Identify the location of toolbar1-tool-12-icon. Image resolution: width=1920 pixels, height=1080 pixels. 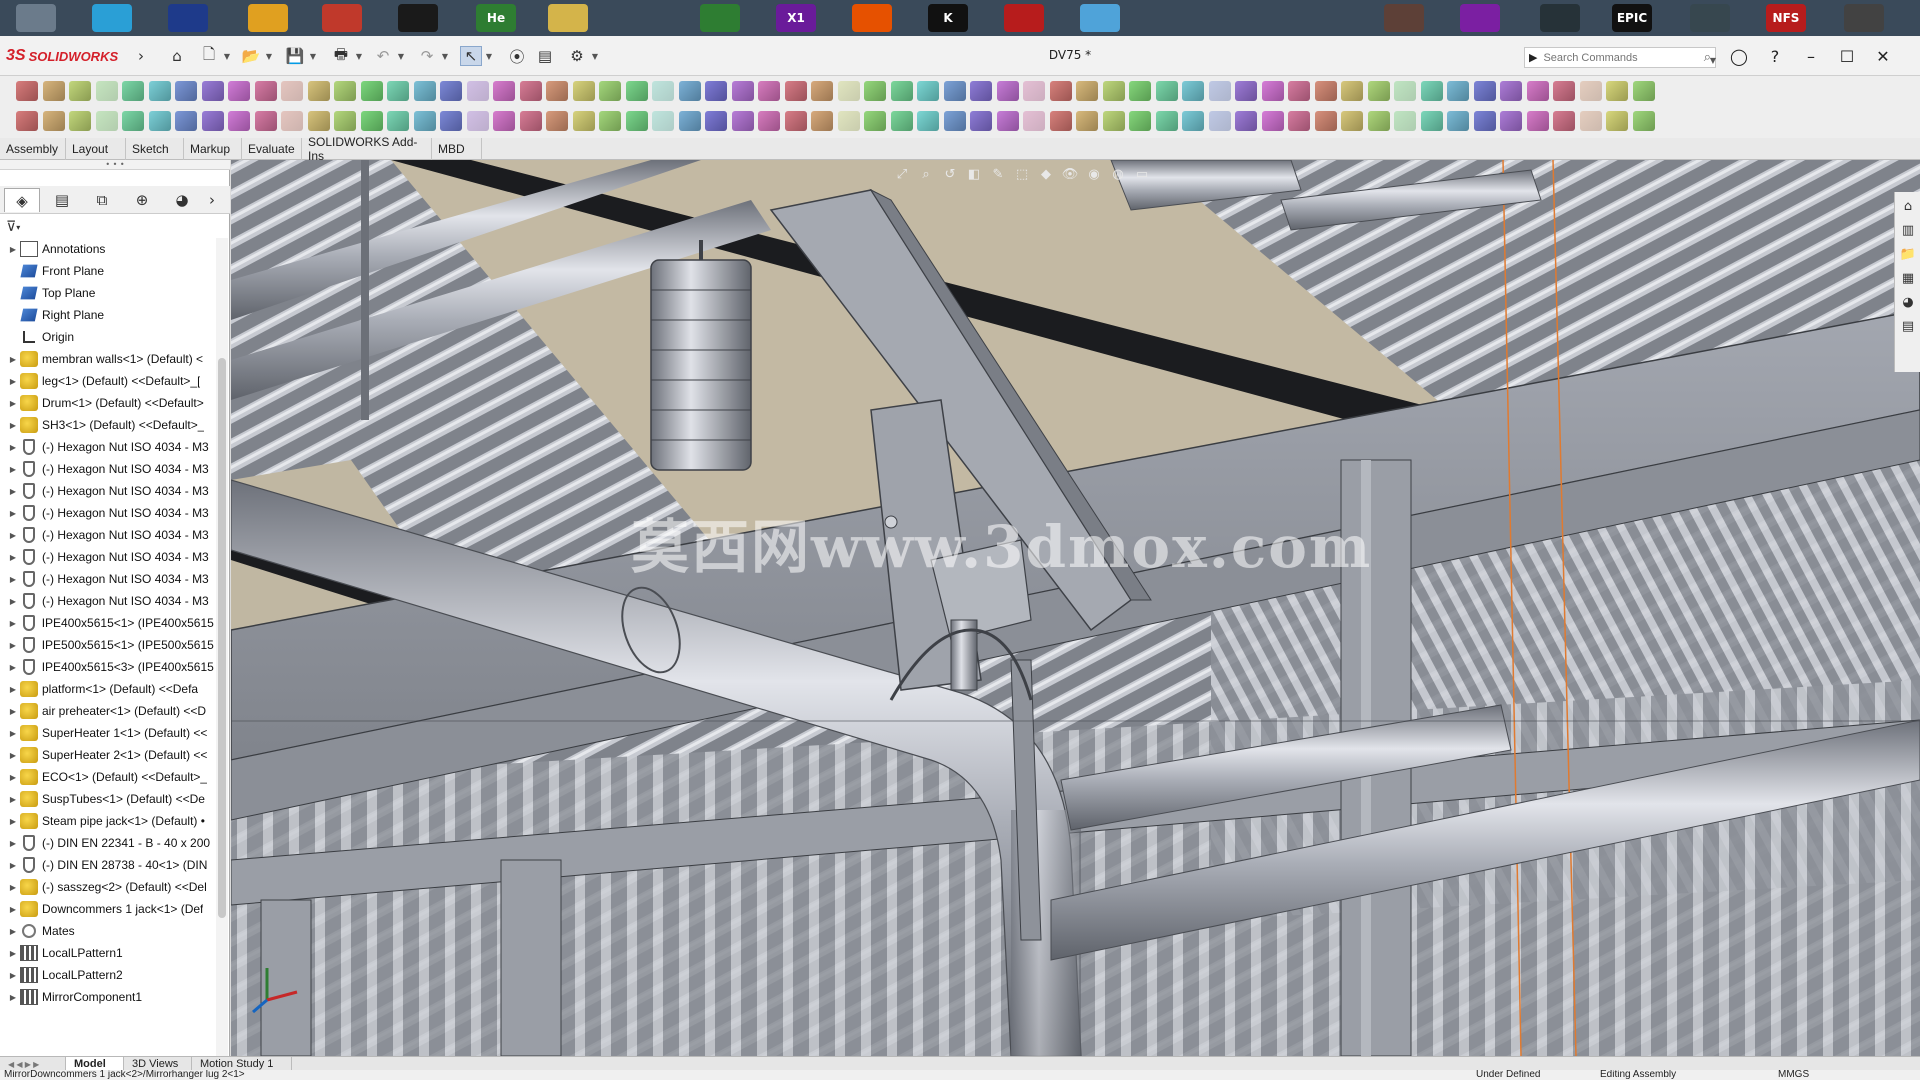
(318, 91).